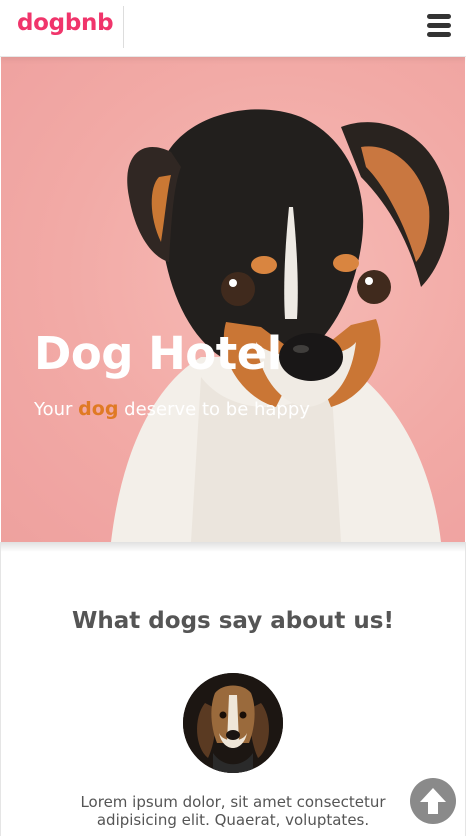 Image resolution: width=466 pixels, height=836 pixels. What do you see at coordinates (439, 26) in the screenshot?
I see `hamburger-menu-icon` at bounding box center [439, 26].